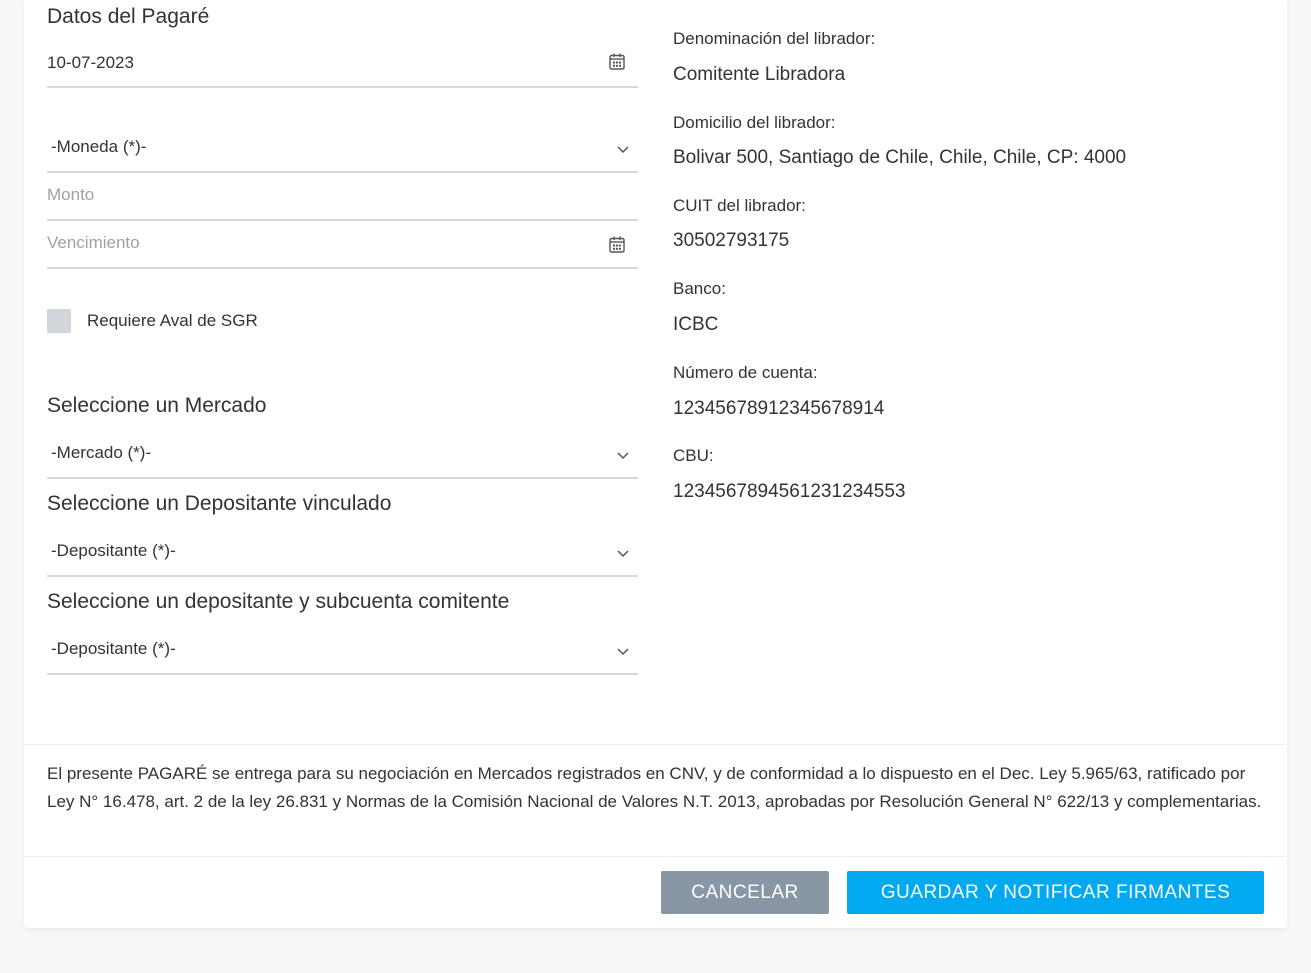  I want to click on moneda-placeholder: -Moneda (*)-, so click(99, 146).